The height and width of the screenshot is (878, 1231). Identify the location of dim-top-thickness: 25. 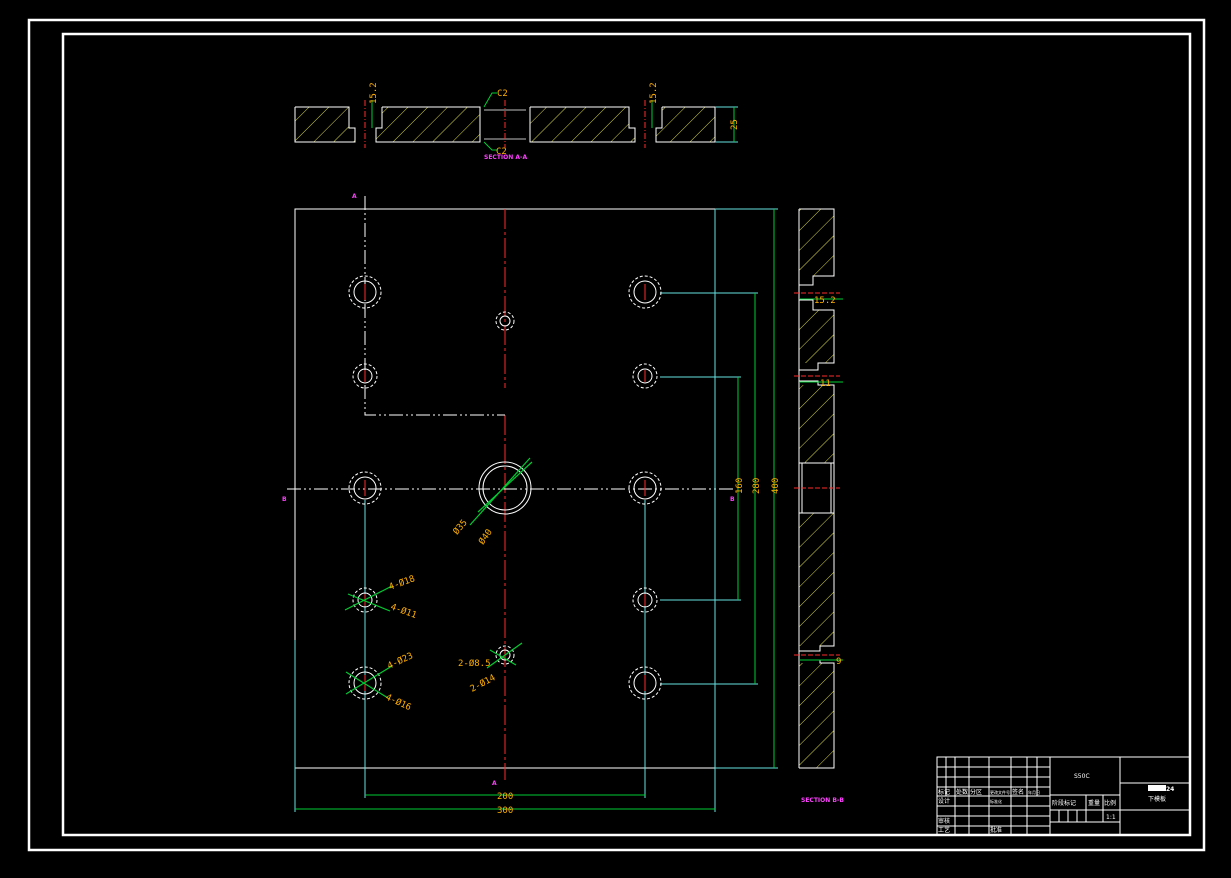
(735, 124).